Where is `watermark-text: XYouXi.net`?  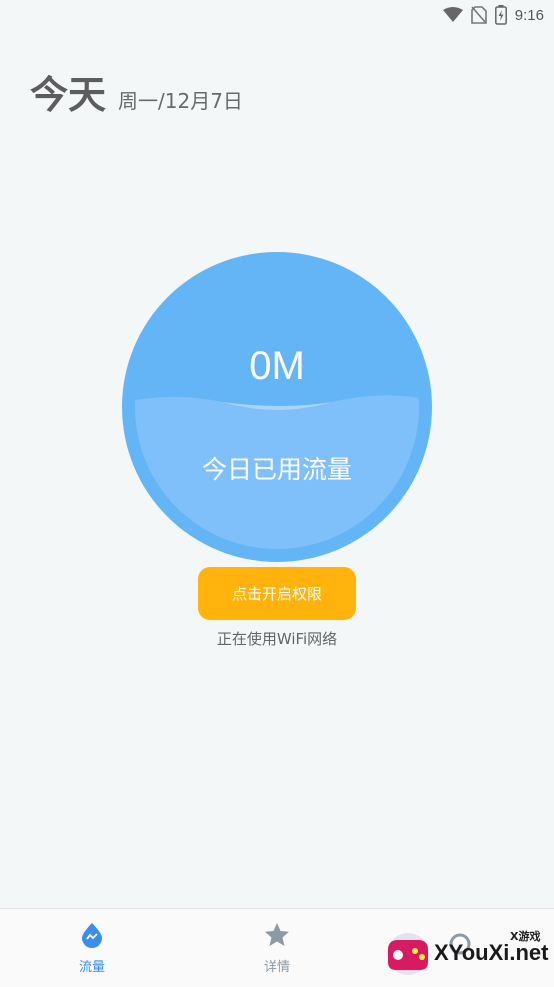
watermark-text: XYouXi.net is located at coordinates (491, 952).